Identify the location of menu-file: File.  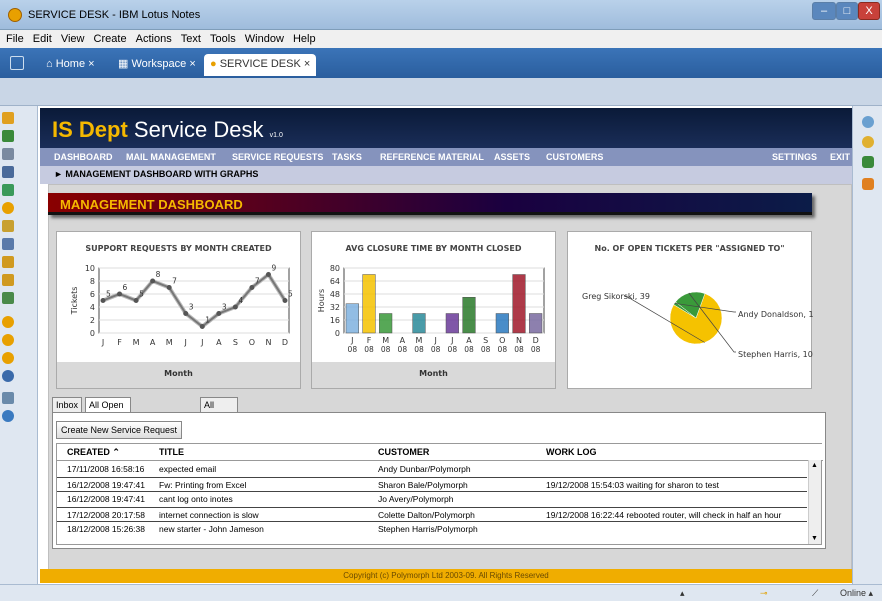
(15, 39).